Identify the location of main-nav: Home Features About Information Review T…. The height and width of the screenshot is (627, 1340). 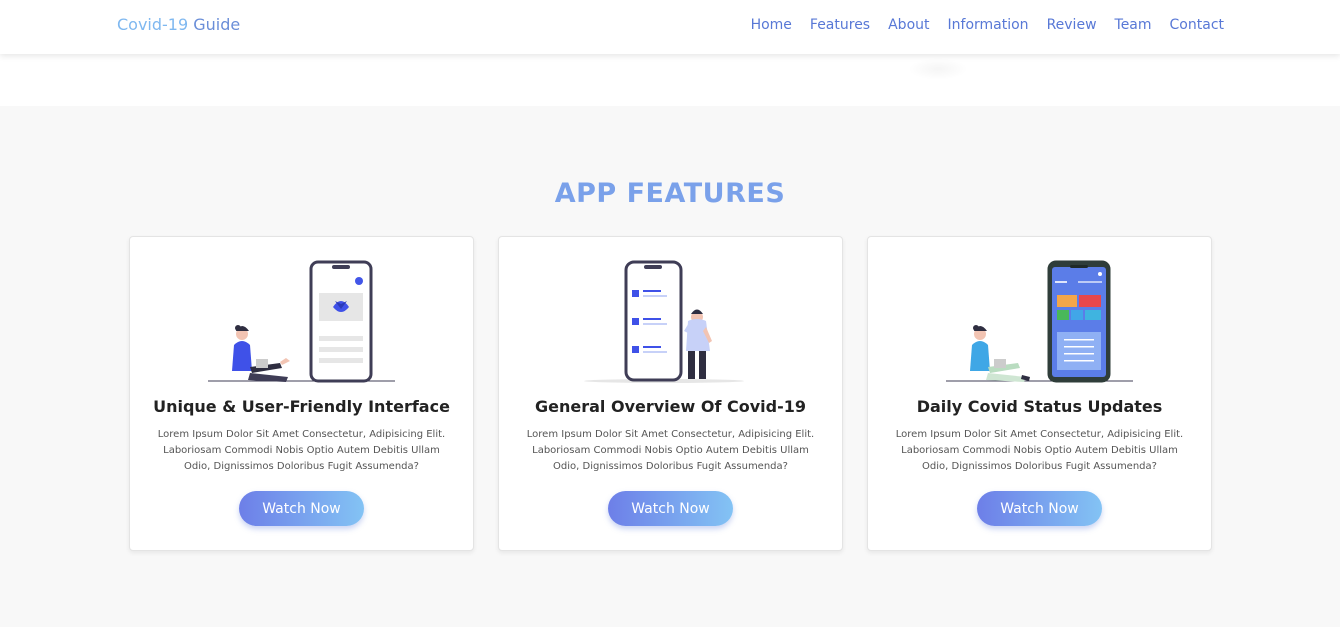
(987, 25).